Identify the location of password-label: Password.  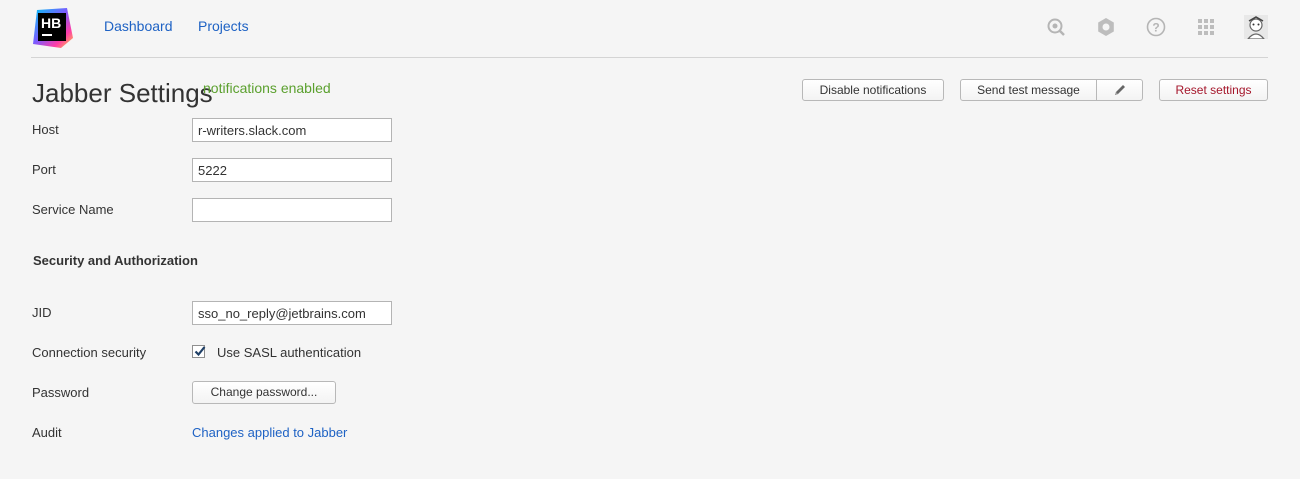
(61, 392).